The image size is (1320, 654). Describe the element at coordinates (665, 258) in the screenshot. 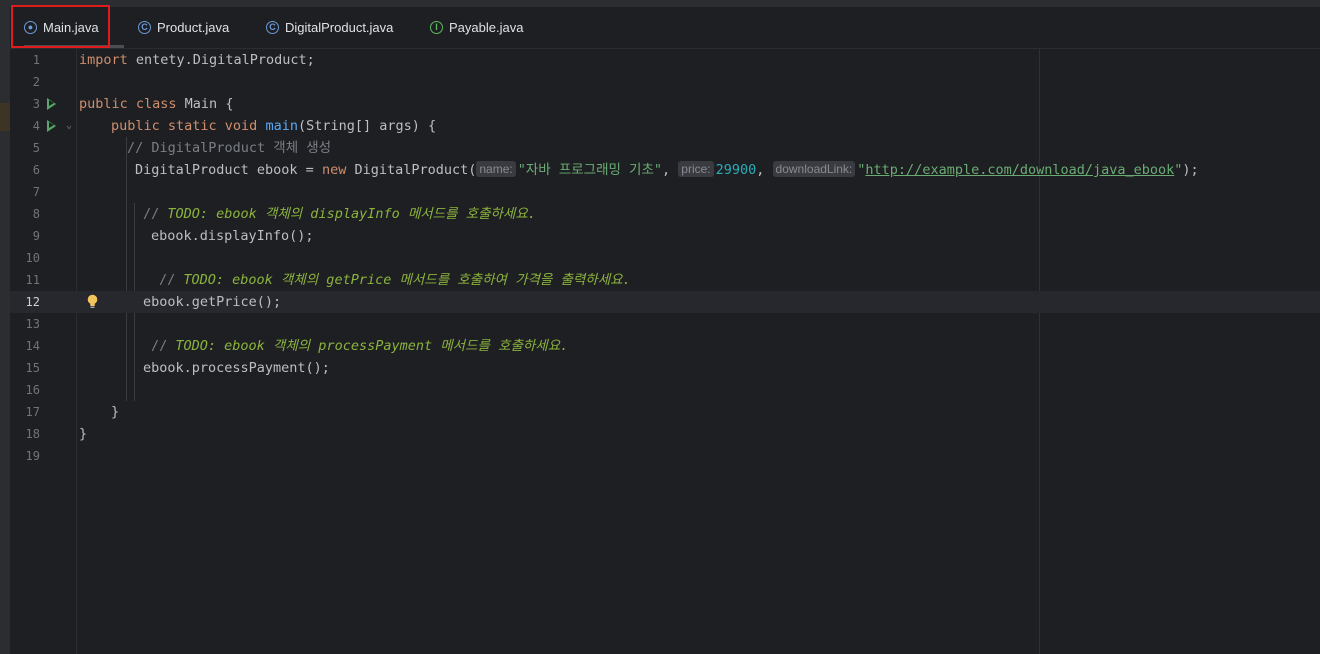

I see `code-line: 10` at that location.